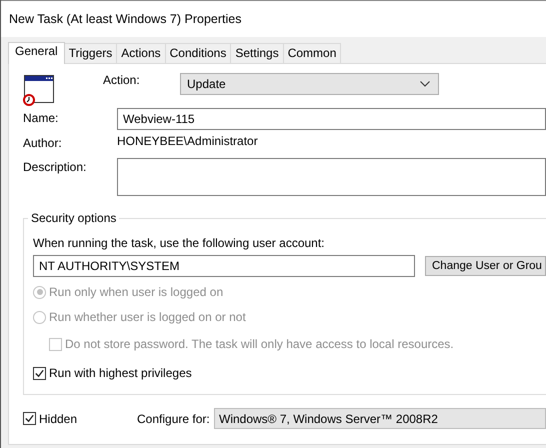  Describe the element at coordinates (425, 84) in the screenshot. I see `caret-icon` at that location.